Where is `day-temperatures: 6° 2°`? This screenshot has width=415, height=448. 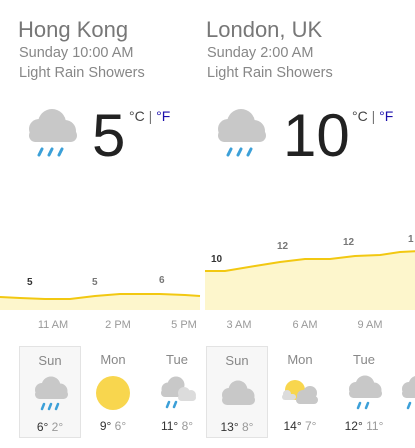
day-temperatures: 6° 2° is located at coordinates (50, 427).